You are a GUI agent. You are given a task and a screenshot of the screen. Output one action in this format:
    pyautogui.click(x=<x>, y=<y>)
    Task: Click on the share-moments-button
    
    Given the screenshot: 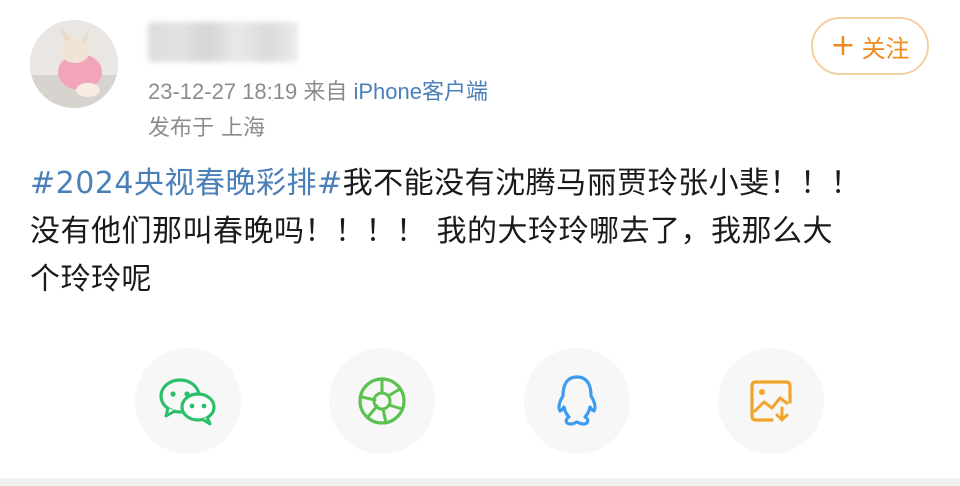 What is the action you would take?
    pyautogui.click(x=382, y=401)
    